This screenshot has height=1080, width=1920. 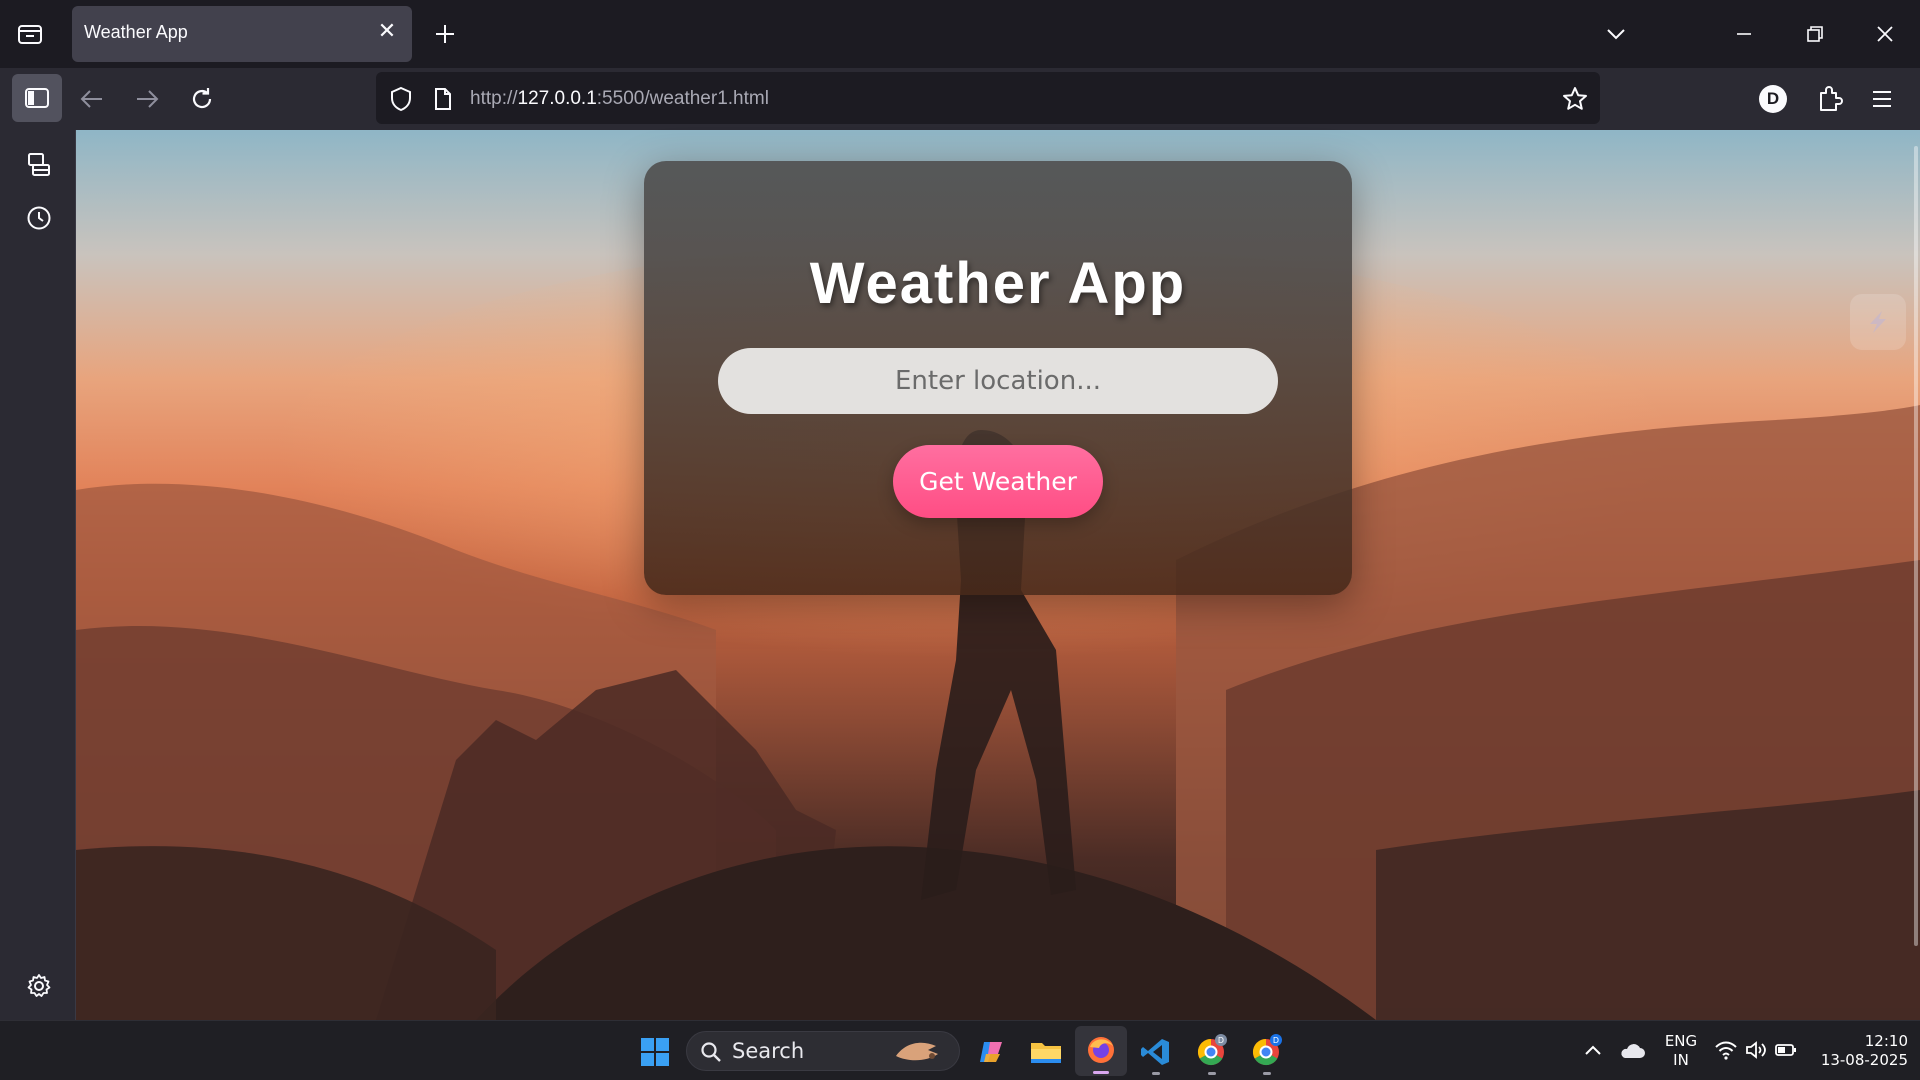 What do you see at coordinates (918, 1053) in the screenshot?
I see `search-highlight-icon` at bounding box center [918, 1053].